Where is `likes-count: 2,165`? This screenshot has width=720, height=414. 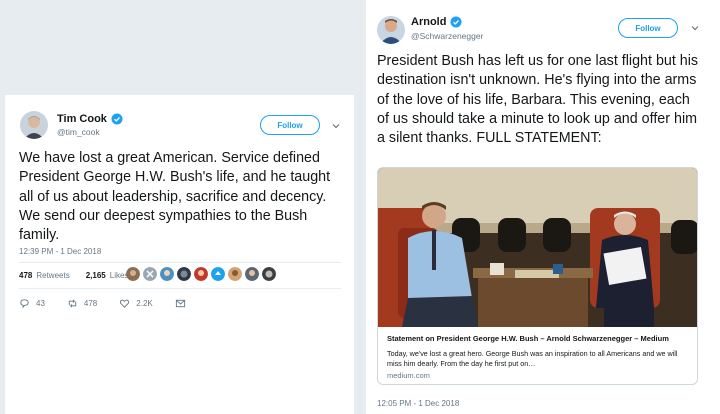
likes-count: 2,165 is located at coordinates (96, 275).